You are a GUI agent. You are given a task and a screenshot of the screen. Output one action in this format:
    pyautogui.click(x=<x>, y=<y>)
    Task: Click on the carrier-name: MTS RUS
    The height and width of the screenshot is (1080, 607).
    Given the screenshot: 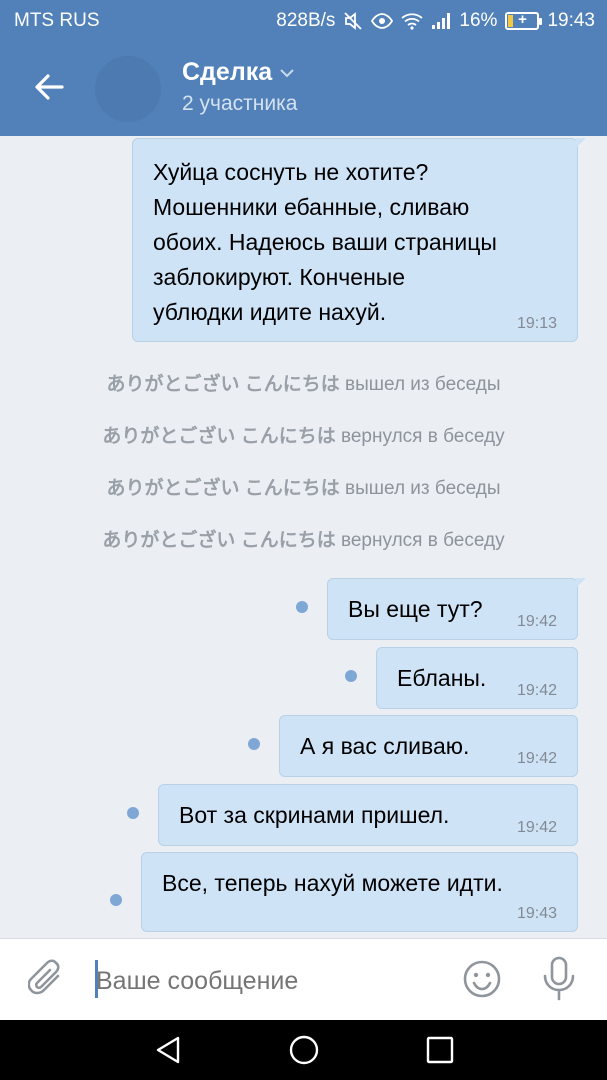 What is the action you would take?
    pyautogui.click(x=57, y=20)
    